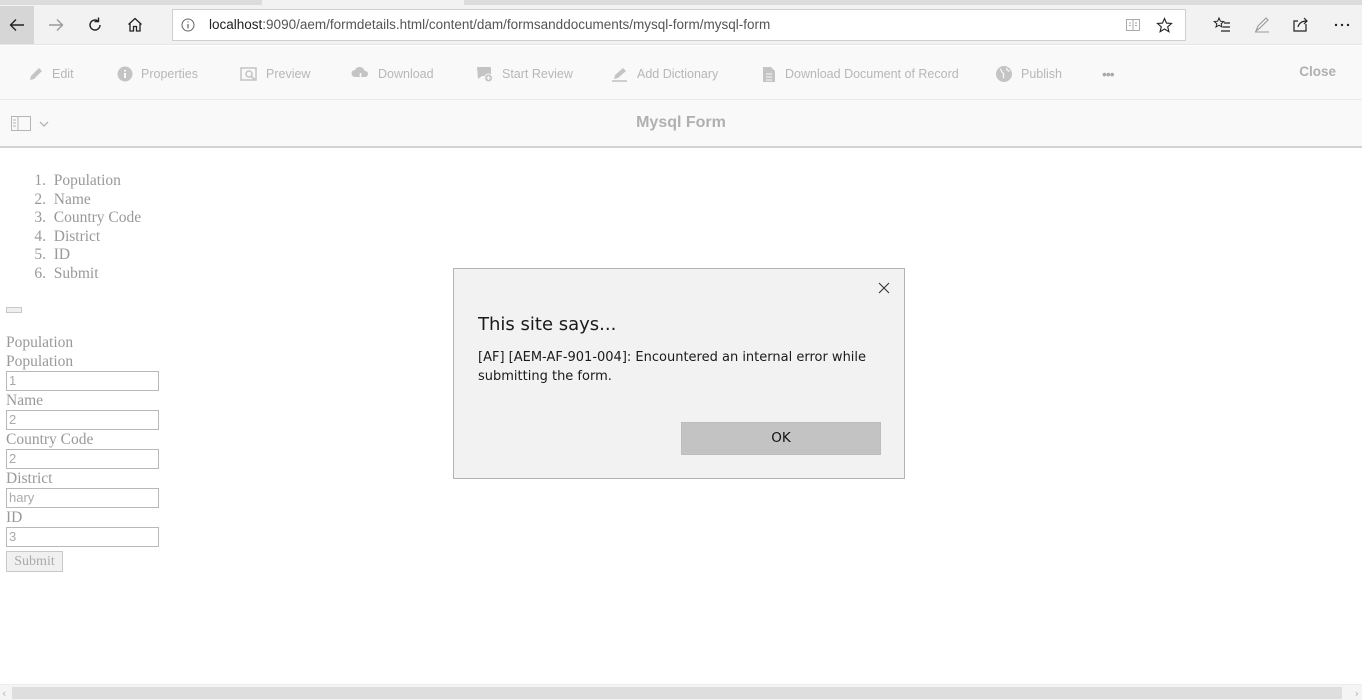  I want to click on list-item: 3. Country Code, so click(81, 218).